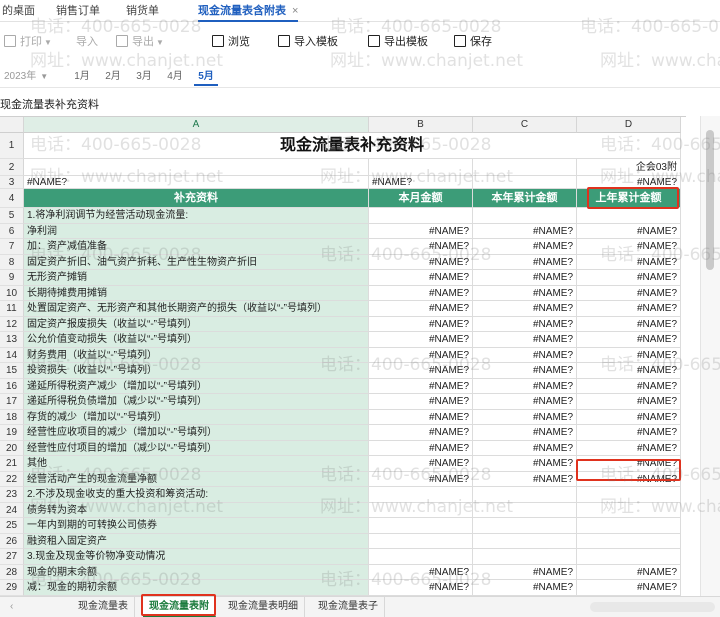 The width and height of the screenshot is (720, 617). I want to click on column-header-c: C, so click(525, 125).